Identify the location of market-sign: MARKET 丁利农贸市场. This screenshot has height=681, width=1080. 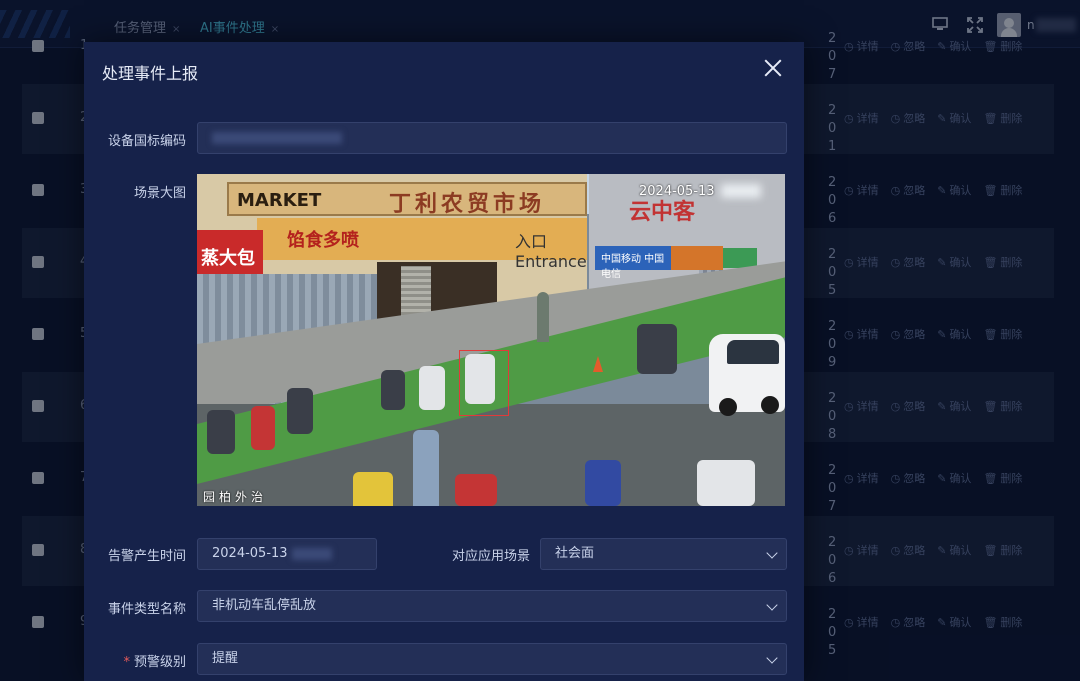
(407, 199).